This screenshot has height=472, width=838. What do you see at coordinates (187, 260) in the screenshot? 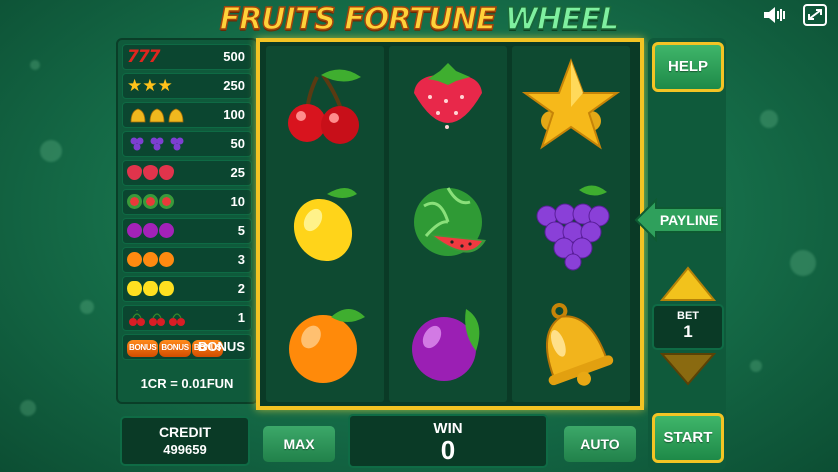
I see `paytable-row-orange: 3` at bounding box center [187, 260].